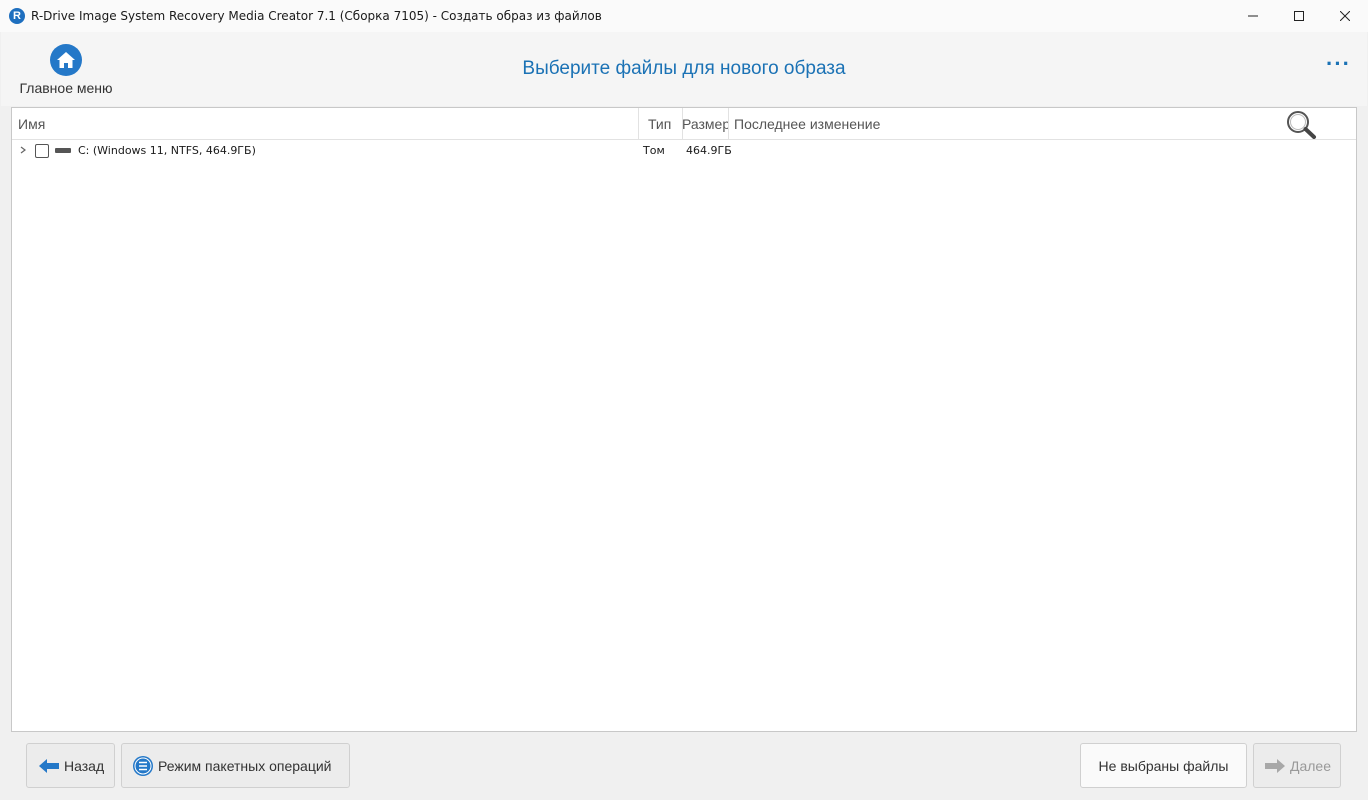 The image size is (1368, 800). I want to click on row-size: 464.9ГБ, so click(709, 150).